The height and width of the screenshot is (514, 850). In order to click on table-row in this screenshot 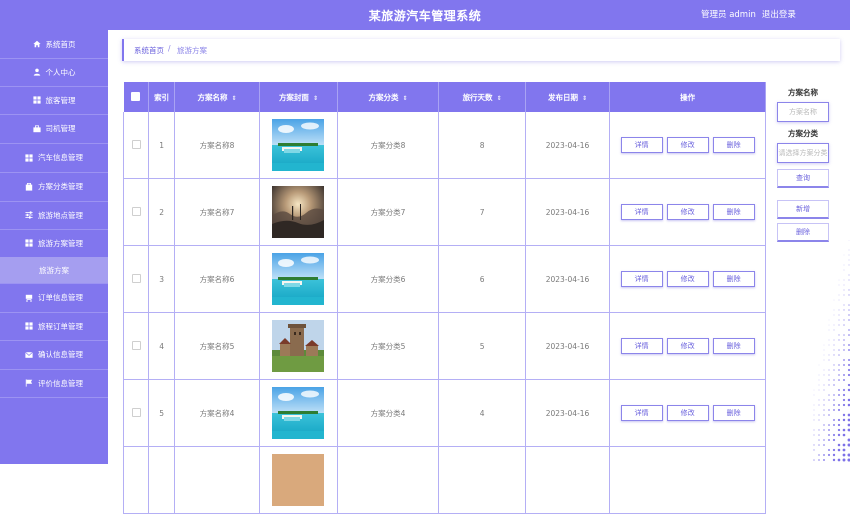, I will do `click(445, 480)`.